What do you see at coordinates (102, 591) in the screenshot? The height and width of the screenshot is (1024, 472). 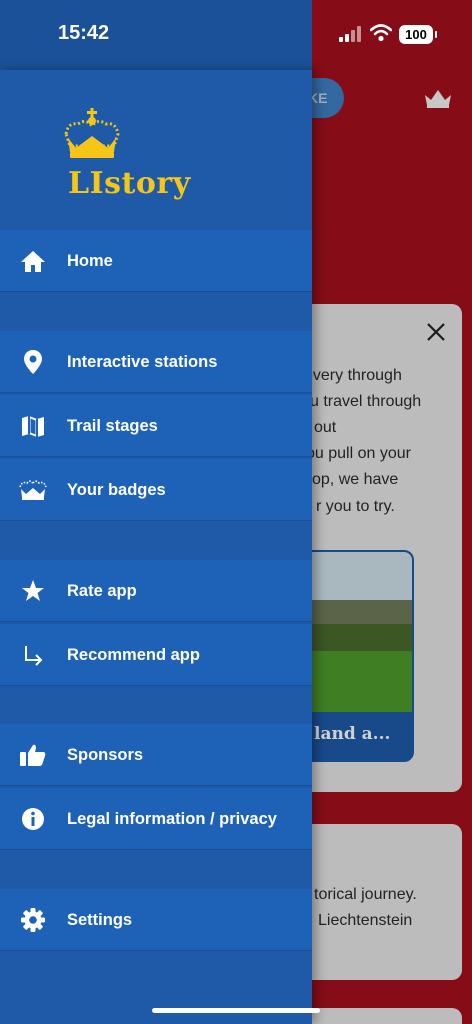 I see `menu-item-label: Rate app` at bounding box center [102, 591].